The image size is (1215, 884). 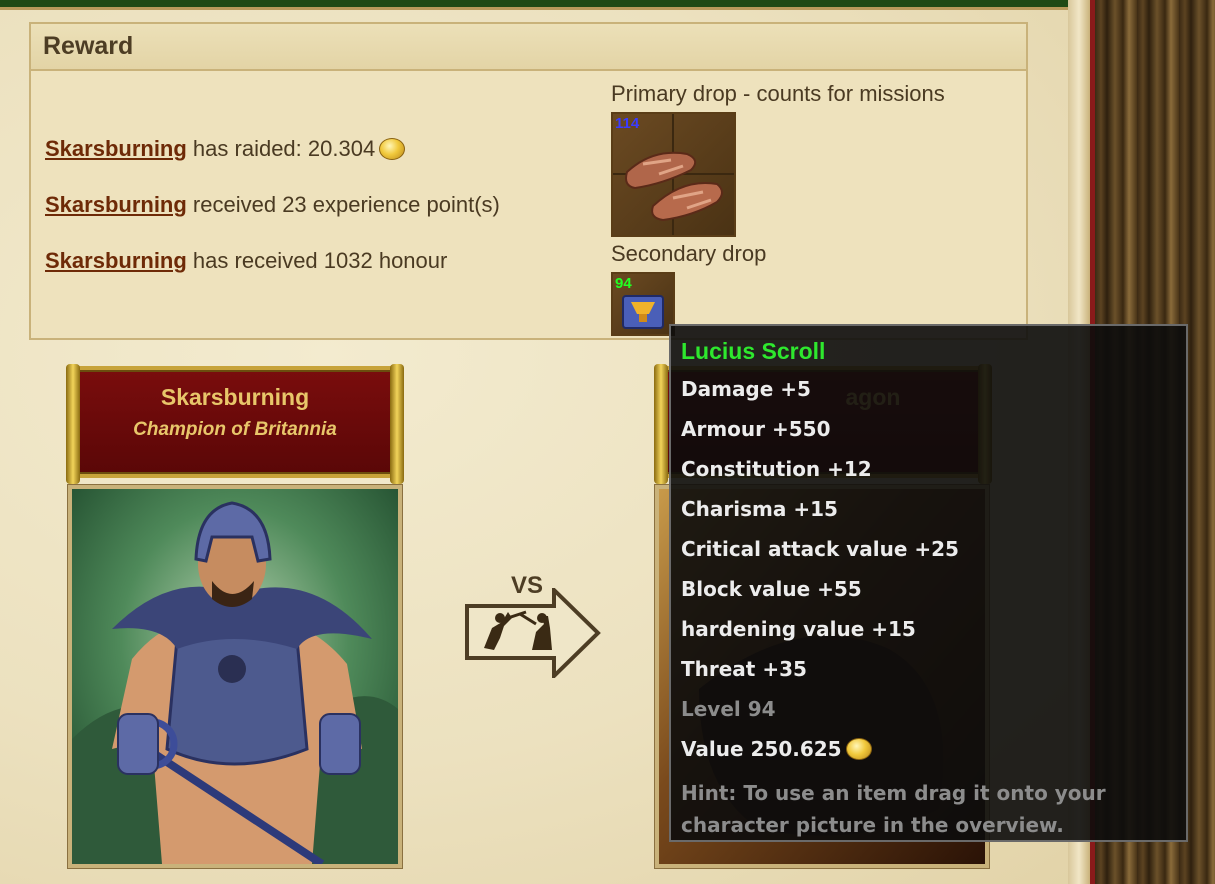 I want to click on primary-drop-item: 114, so click(x=673, y=174).